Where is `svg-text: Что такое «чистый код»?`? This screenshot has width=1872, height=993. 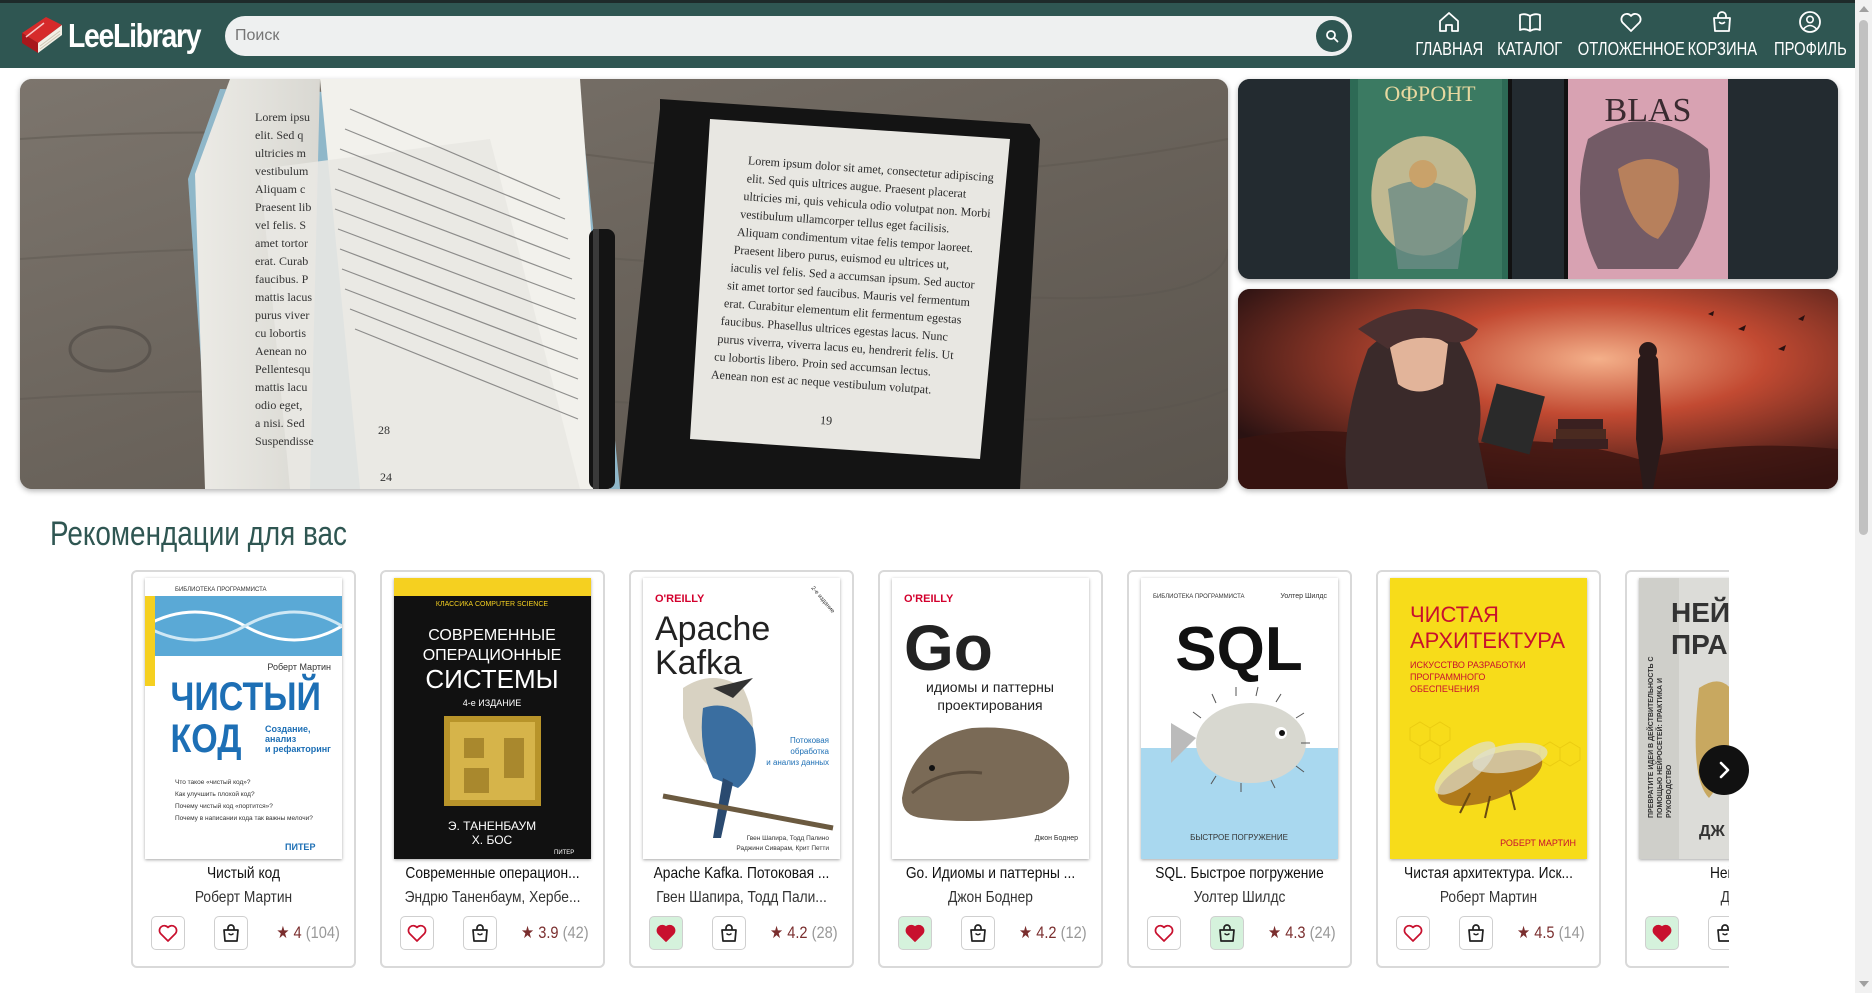
svg-text: Что такое «чистый код»? is located at coordinates (213, 782).